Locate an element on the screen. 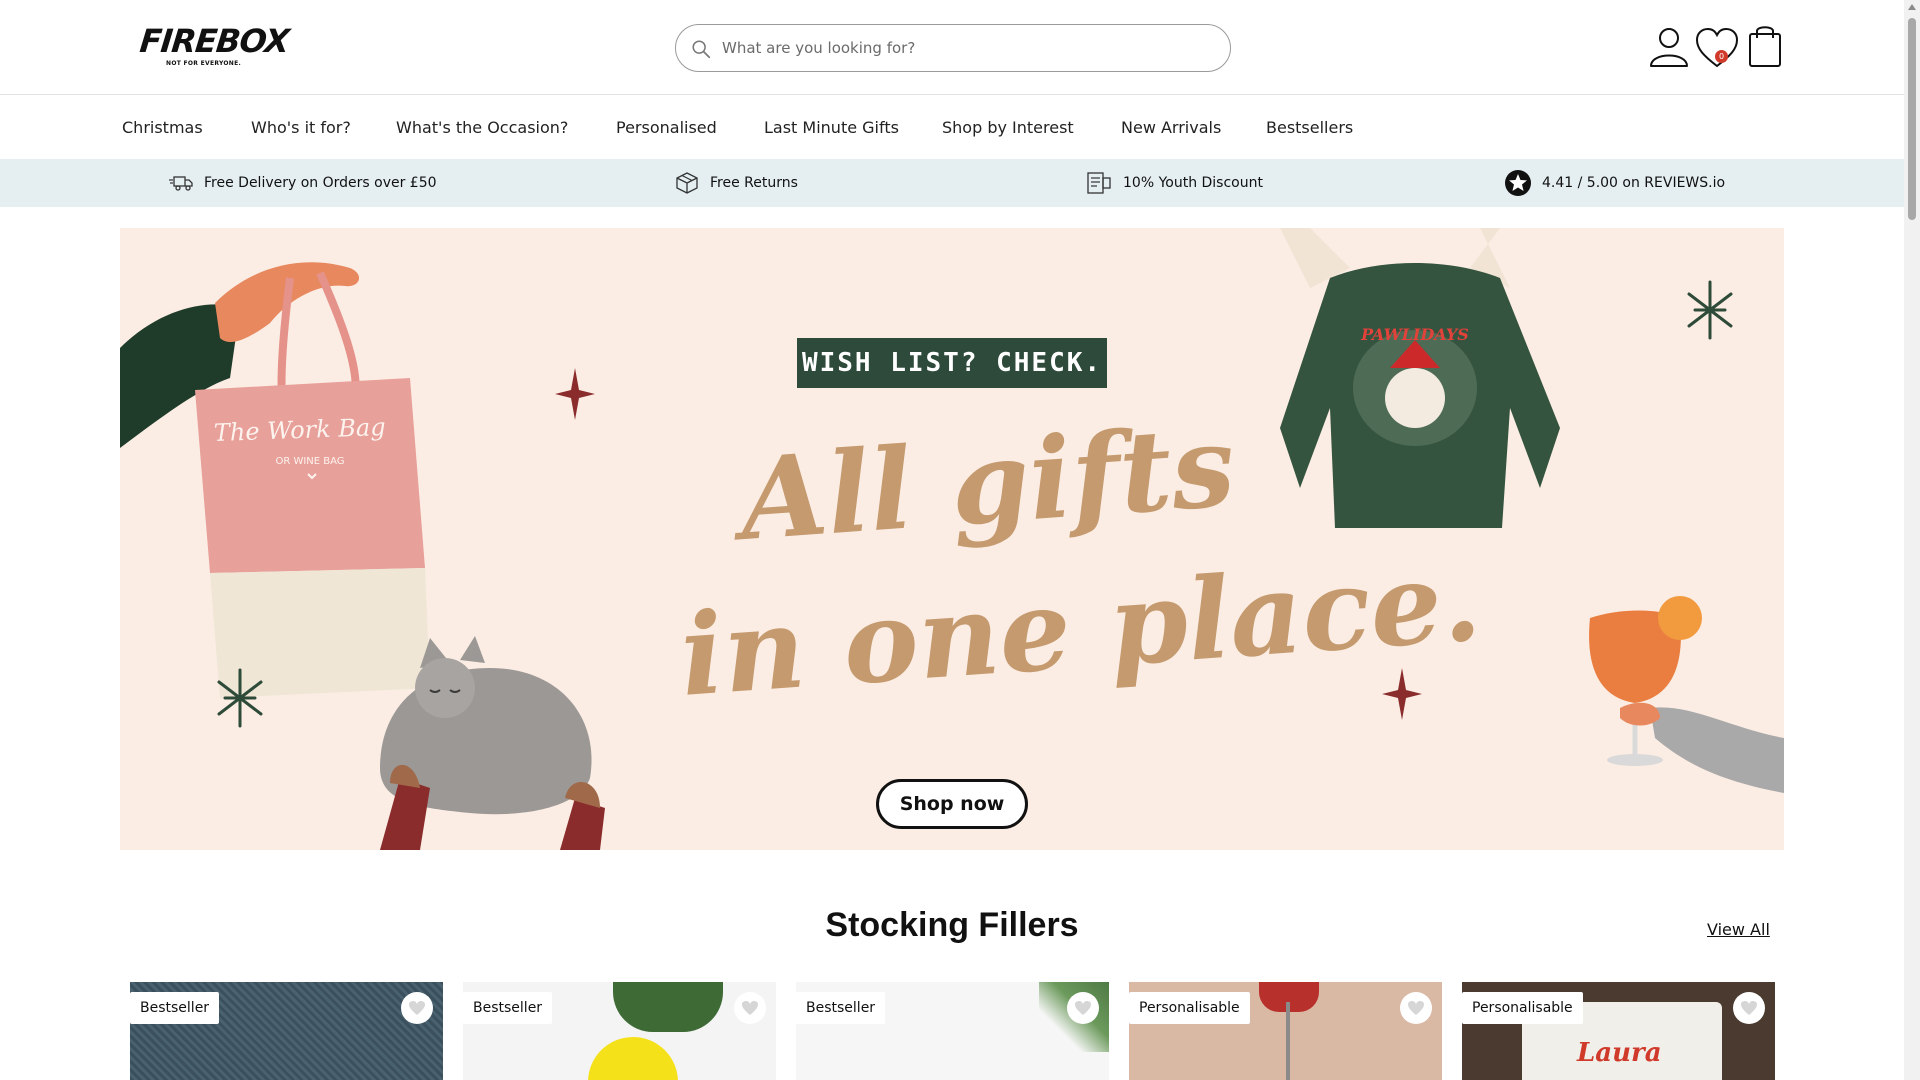  bag-text: The Work Bag is located at coordinates (299, 430).